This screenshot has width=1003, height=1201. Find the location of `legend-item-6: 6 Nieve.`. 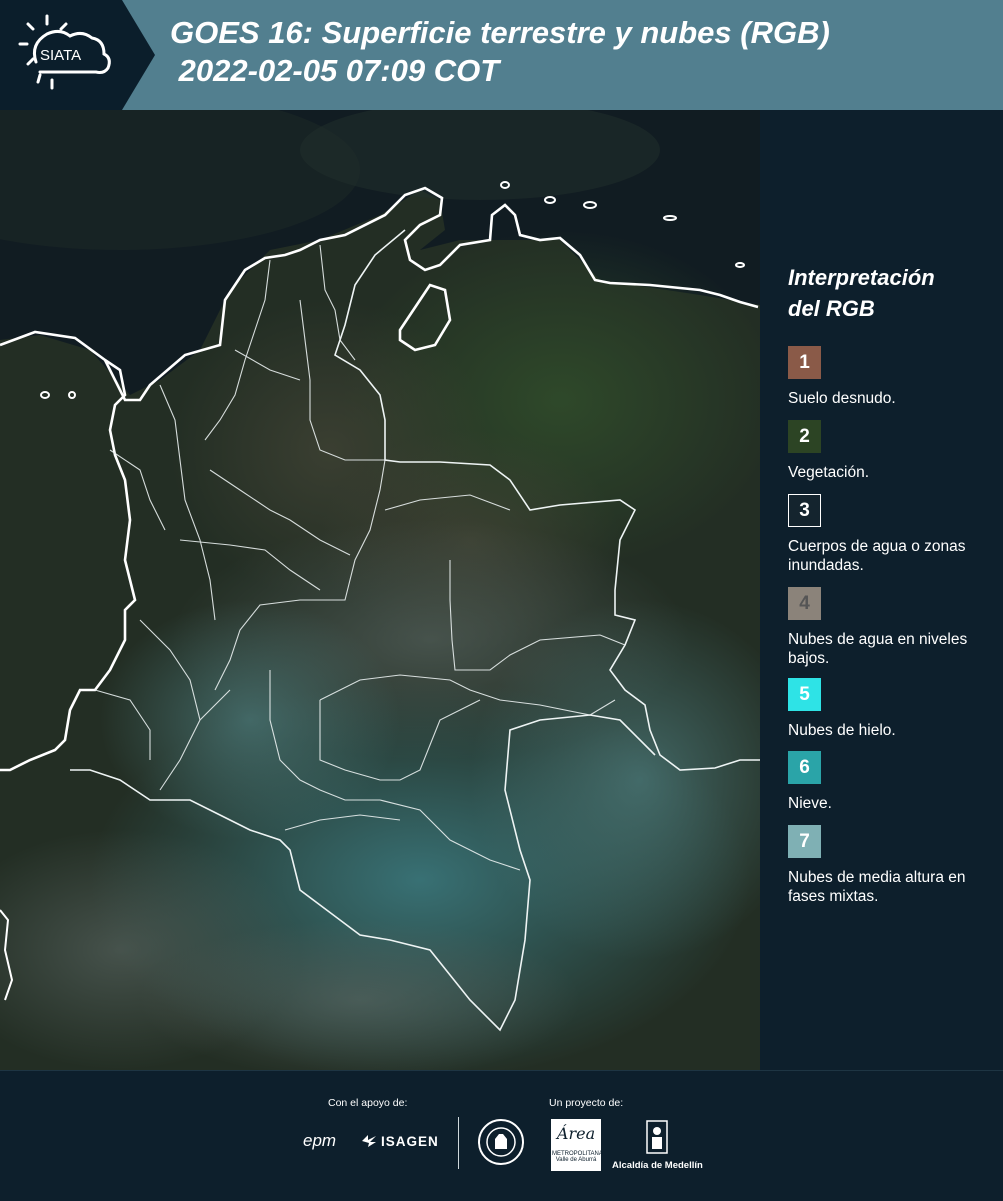

legend-item-6: 6 Nieve. is located at coordinates (894, 782).